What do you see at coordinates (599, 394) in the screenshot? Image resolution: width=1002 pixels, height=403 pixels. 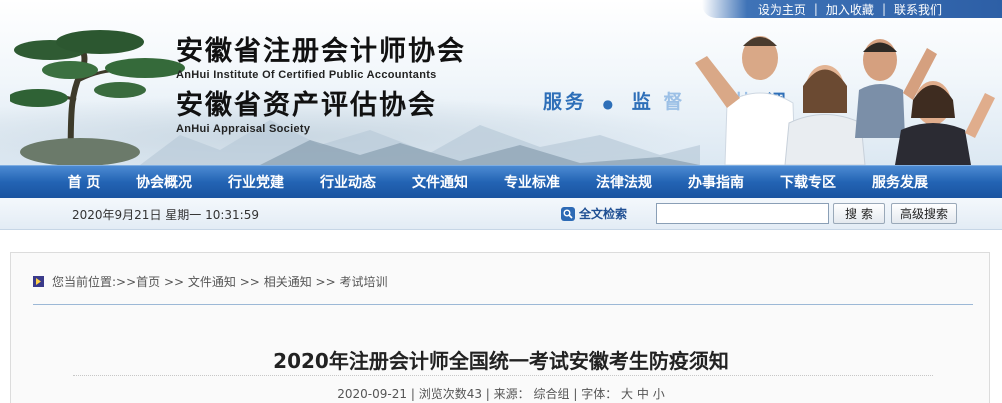 I see `font-size-label: 字体：` at bounding box center [599, 394].